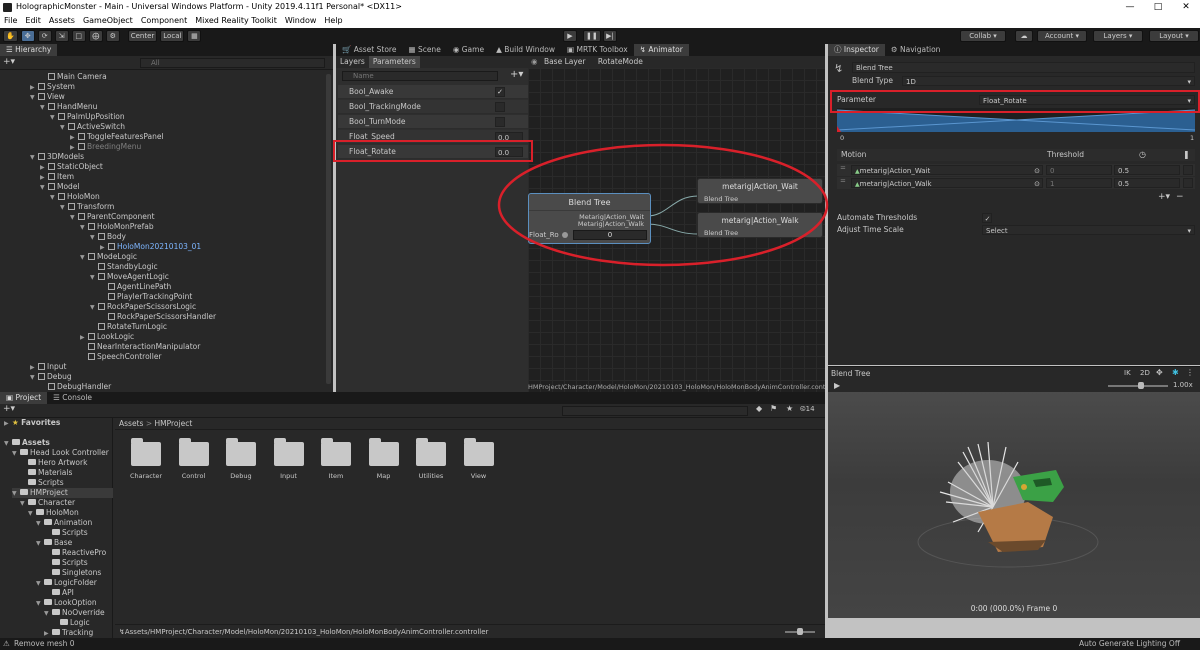  What do you see at coordinates (525, 50) in the screenshot?
I see `tab-build-window: ▲ Build Window` at bounding box center [525, 50].